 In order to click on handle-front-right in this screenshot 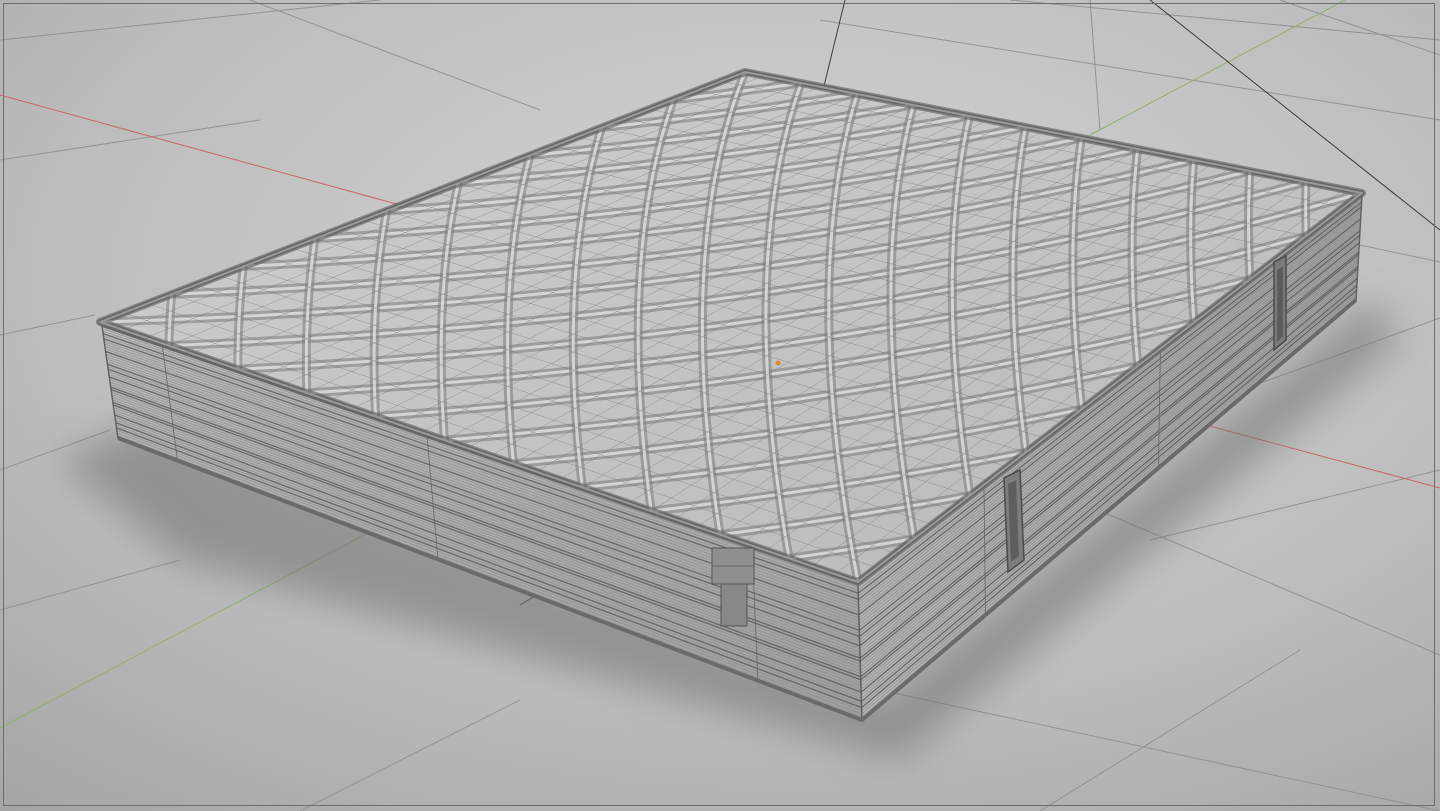, I will do `click(1014, 521)`.